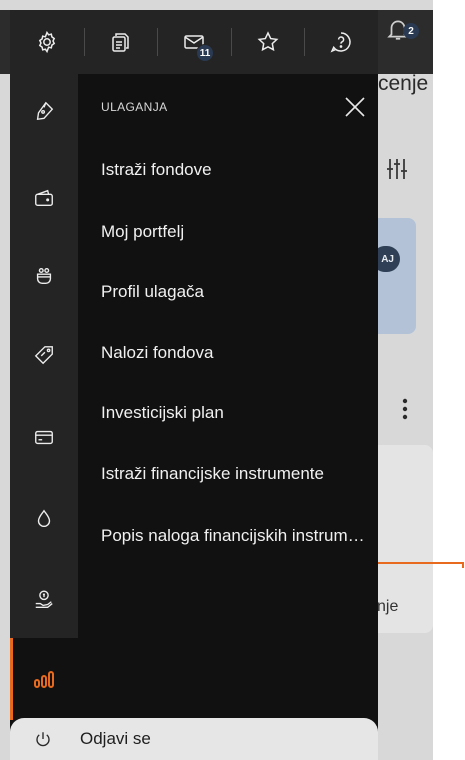  I want to click on documents-icon, so click(121, 42).